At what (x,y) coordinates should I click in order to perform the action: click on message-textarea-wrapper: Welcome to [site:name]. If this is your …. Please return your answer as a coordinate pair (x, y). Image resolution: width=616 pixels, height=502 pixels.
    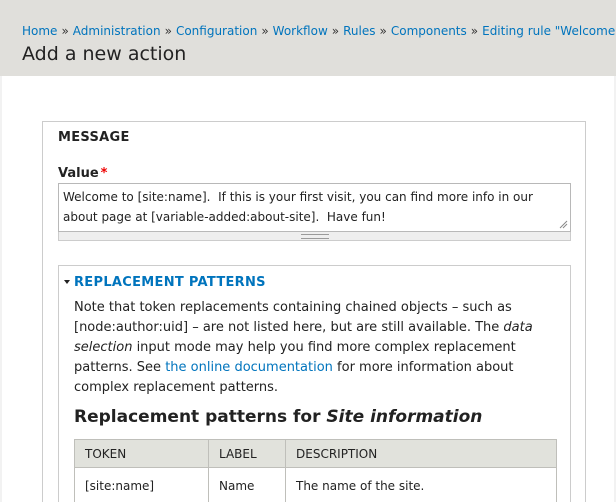
    Looking at the image, I should click on (314, 212).